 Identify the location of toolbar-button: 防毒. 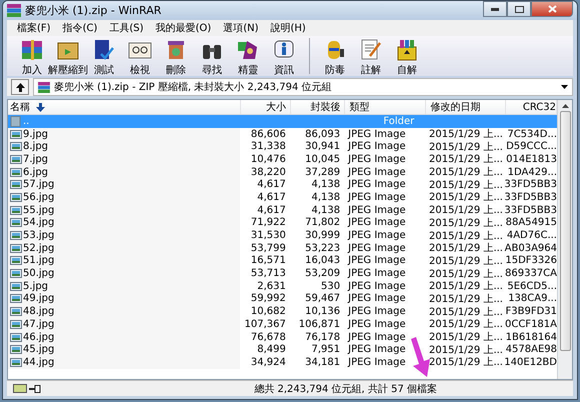
(335, 56).